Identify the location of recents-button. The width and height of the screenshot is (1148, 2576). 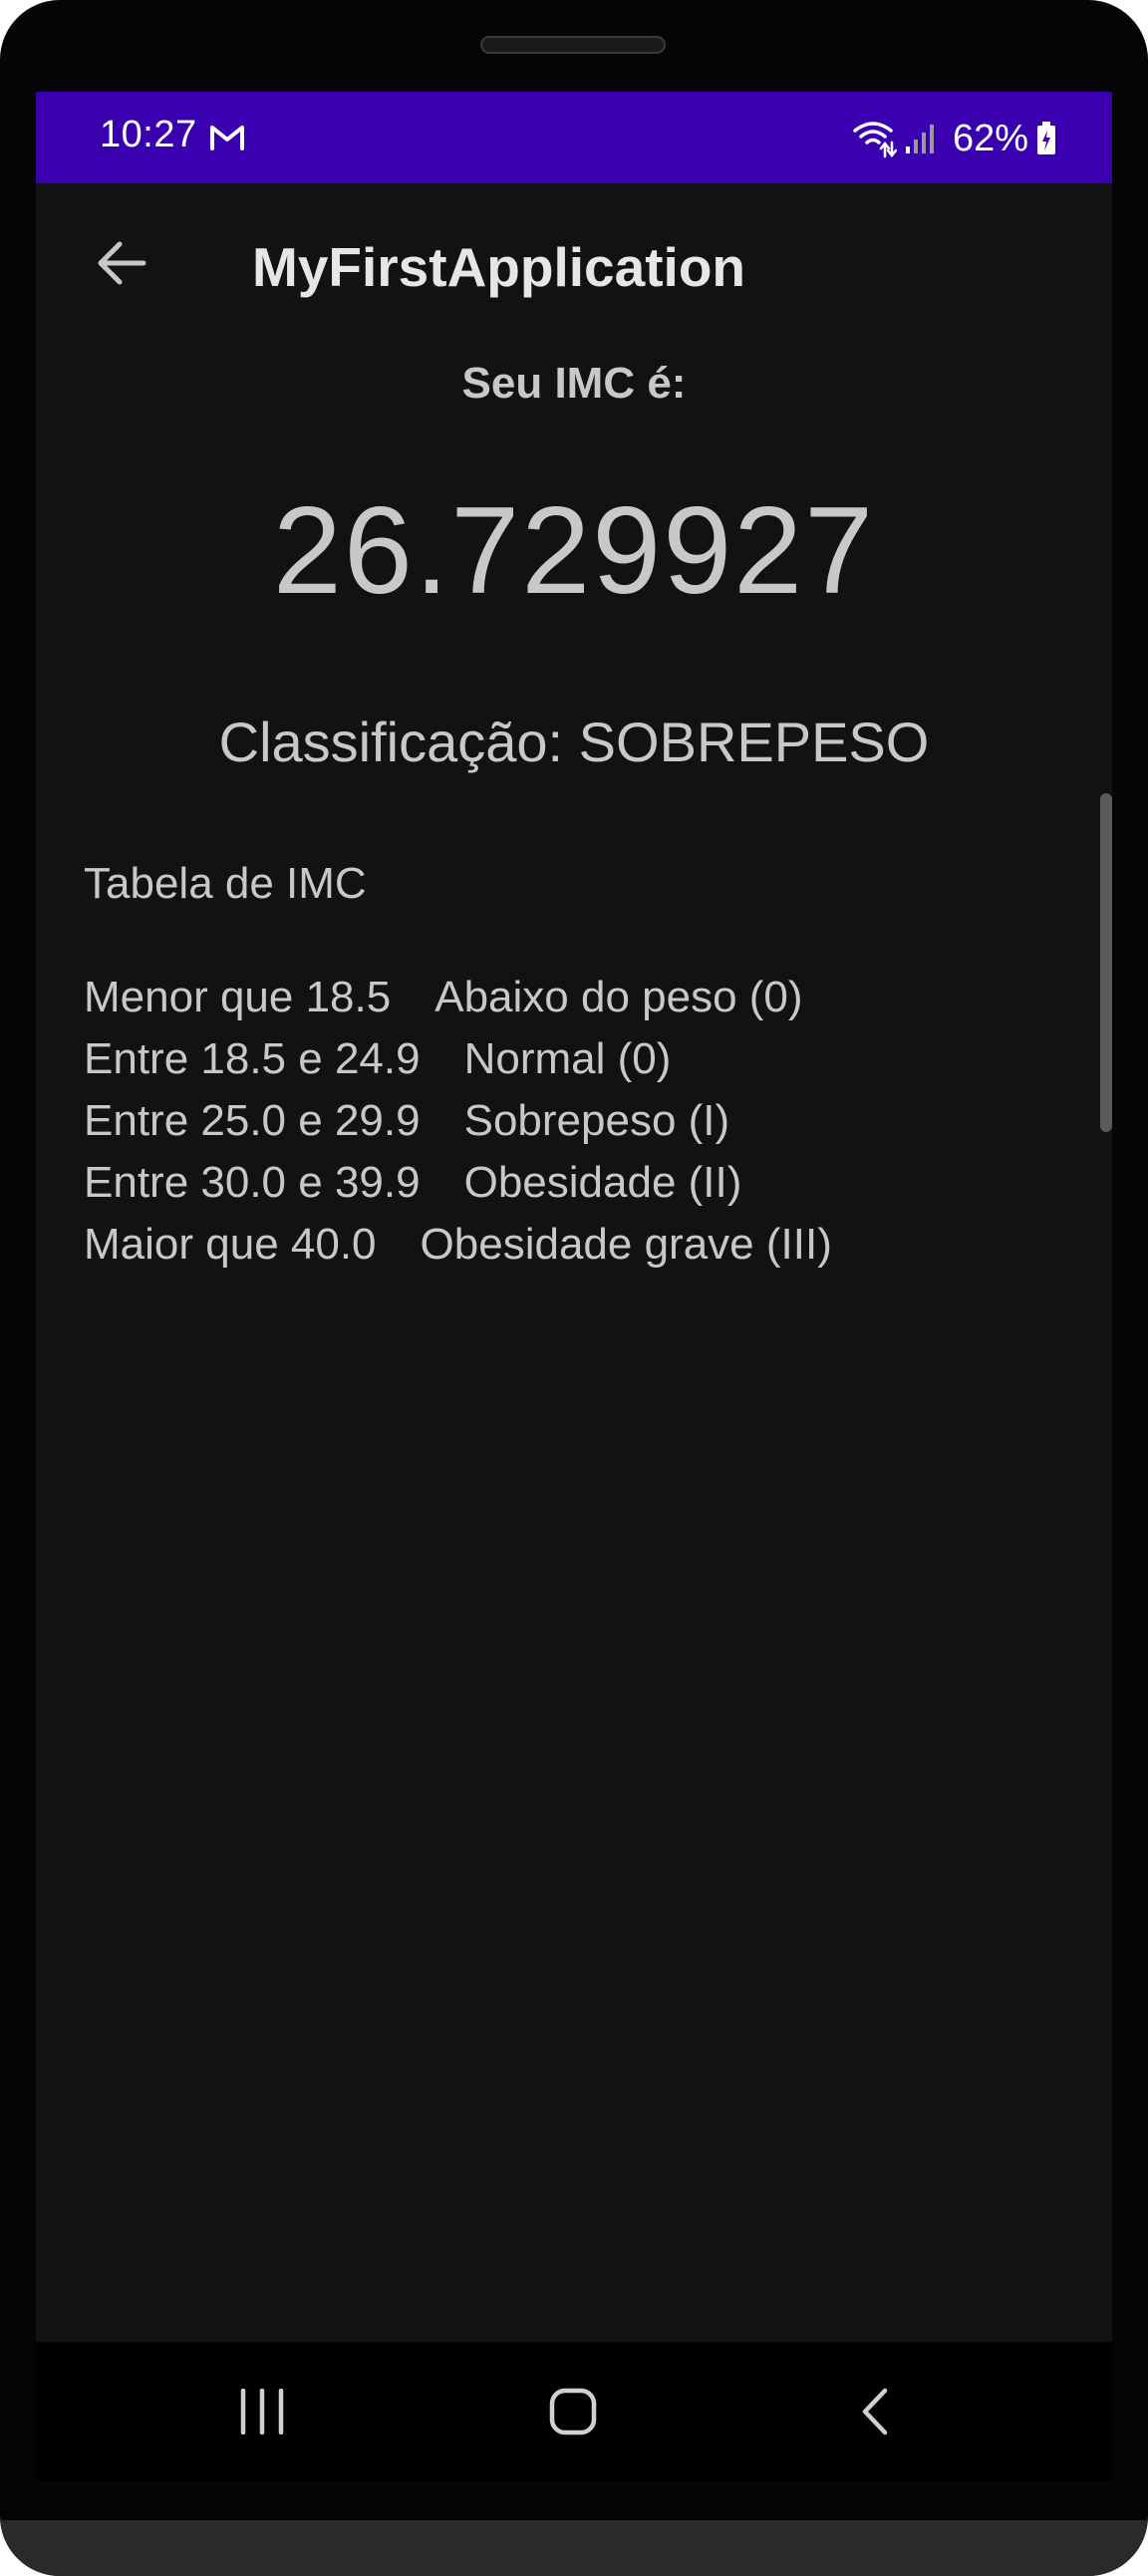
(262, 2411).